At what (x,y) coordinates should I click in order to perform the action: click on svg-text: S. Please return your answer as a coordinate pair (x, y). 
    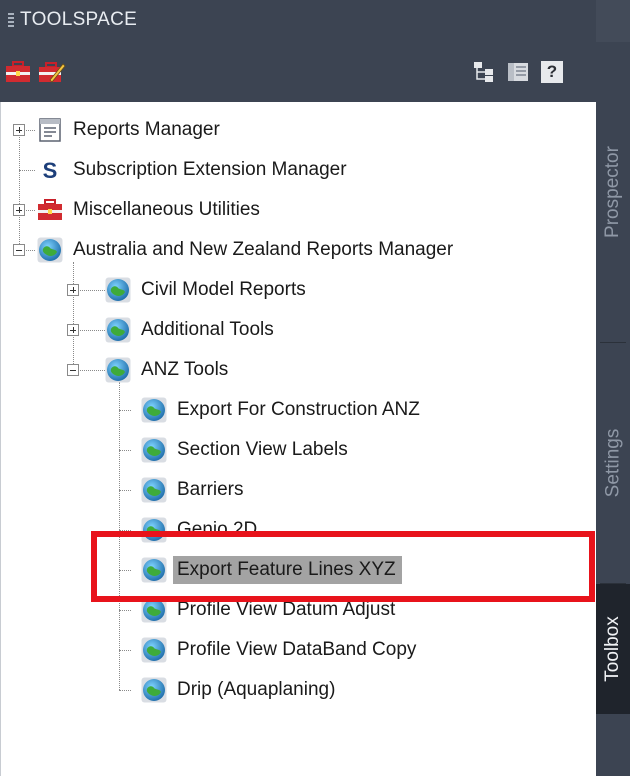
    Looking at the image, I should click on (50, 170).